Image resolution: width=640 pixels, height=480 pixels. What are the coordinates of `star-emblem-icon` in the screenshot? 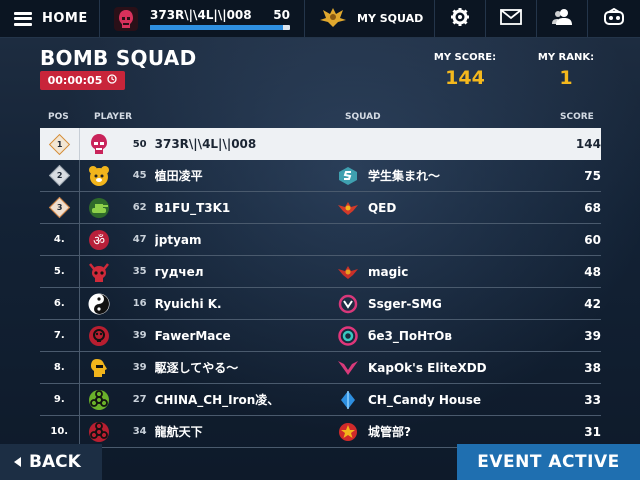 It's located at (348, 432).